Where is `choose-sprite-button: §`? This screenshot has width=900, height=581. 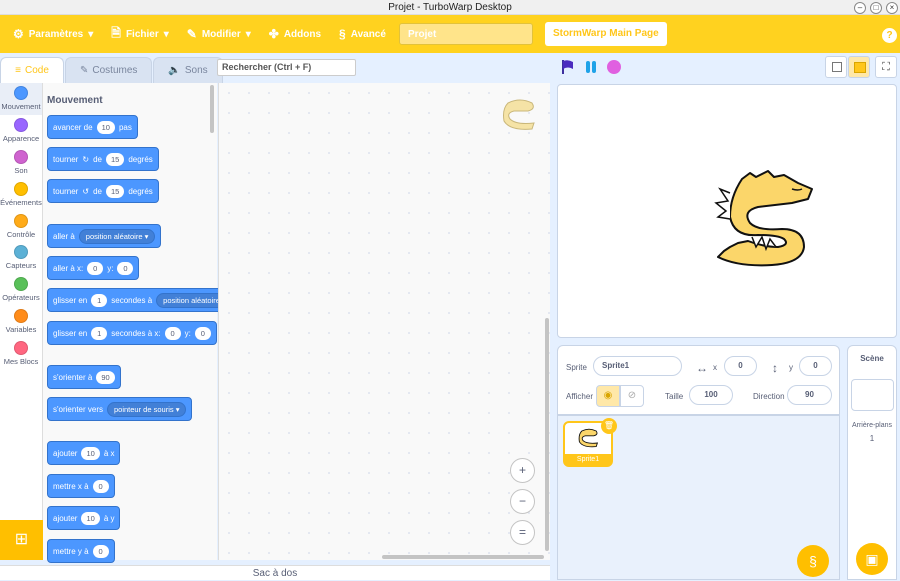
choose-sprite-button: § is located at coordinates (813, 561).